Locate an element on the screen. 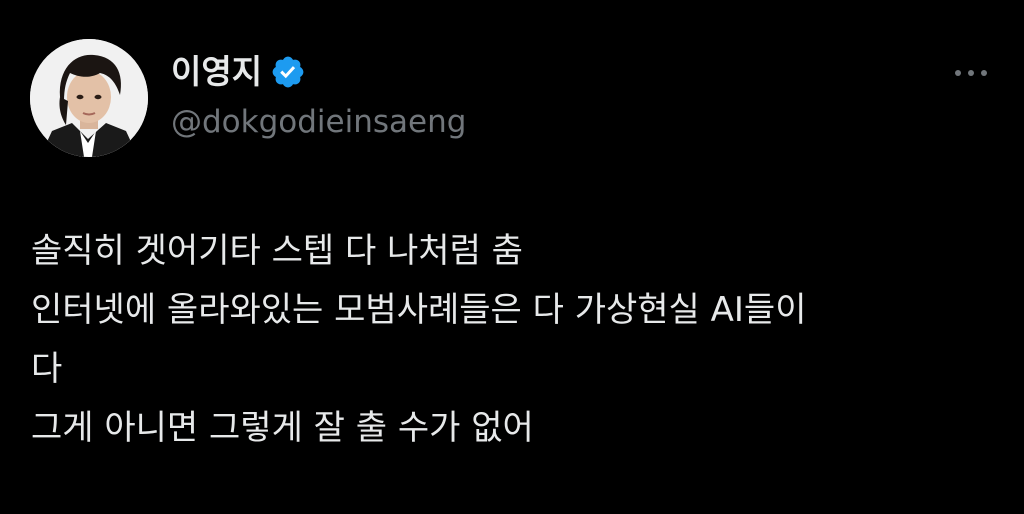  tweet-text-line: 솔직히 겟어기타 스텝 다 나처럼 춤 is located at coordinates (277, 251).